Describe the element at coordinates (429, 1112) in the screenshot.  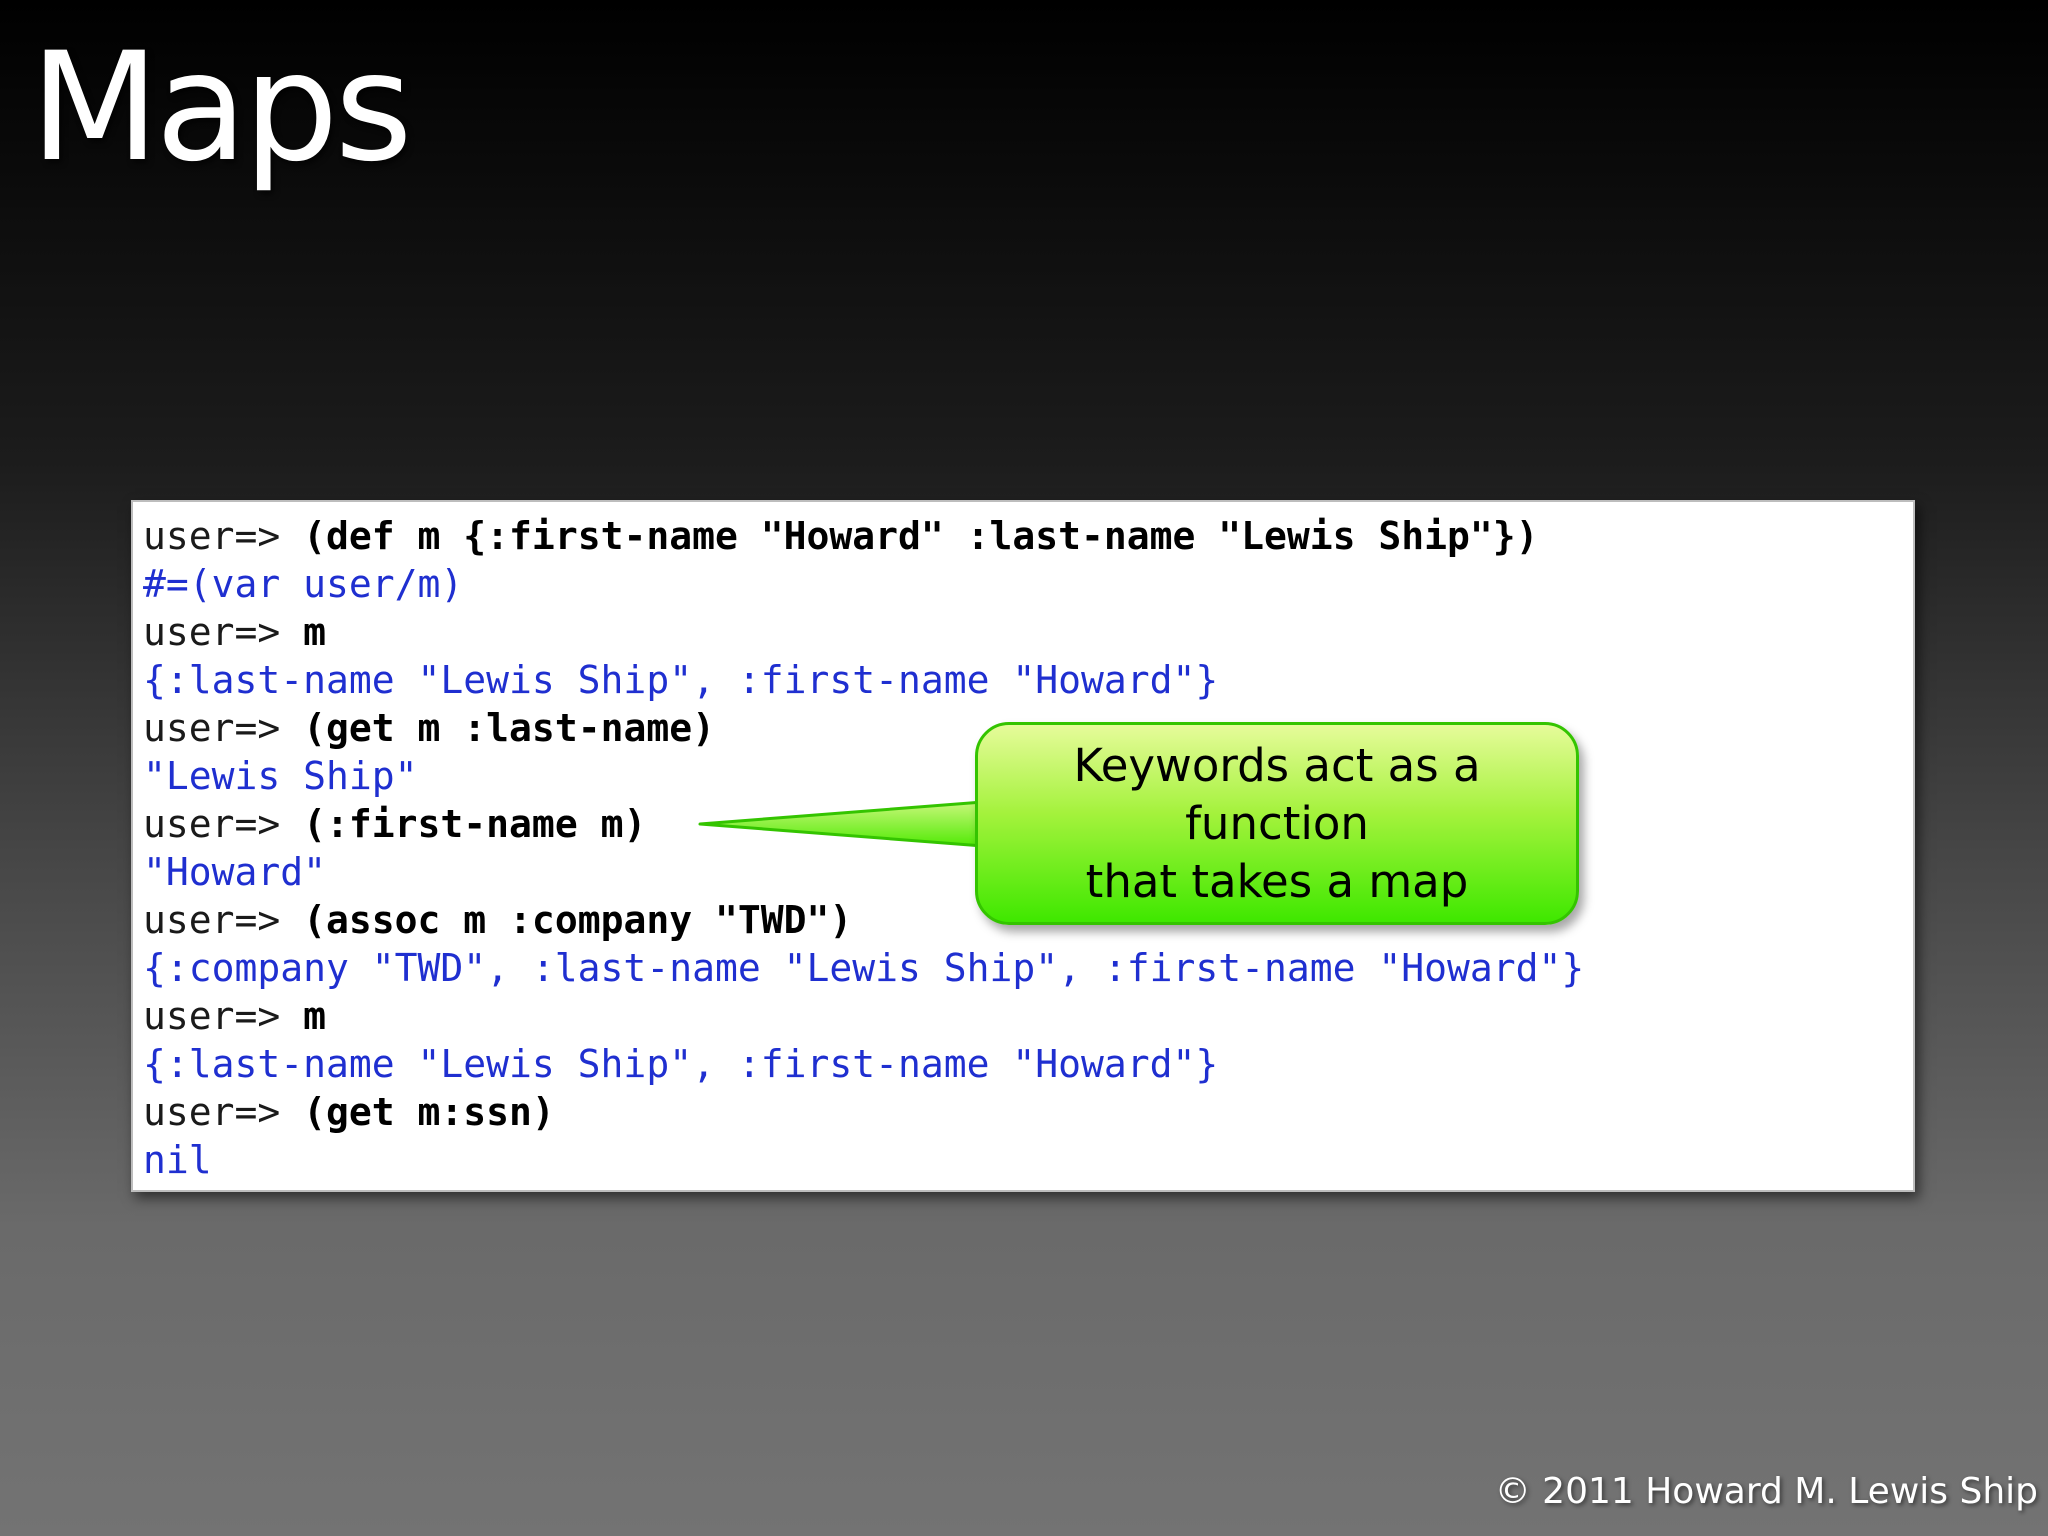
I see `repl-command: (get m:ssn)` at that location.